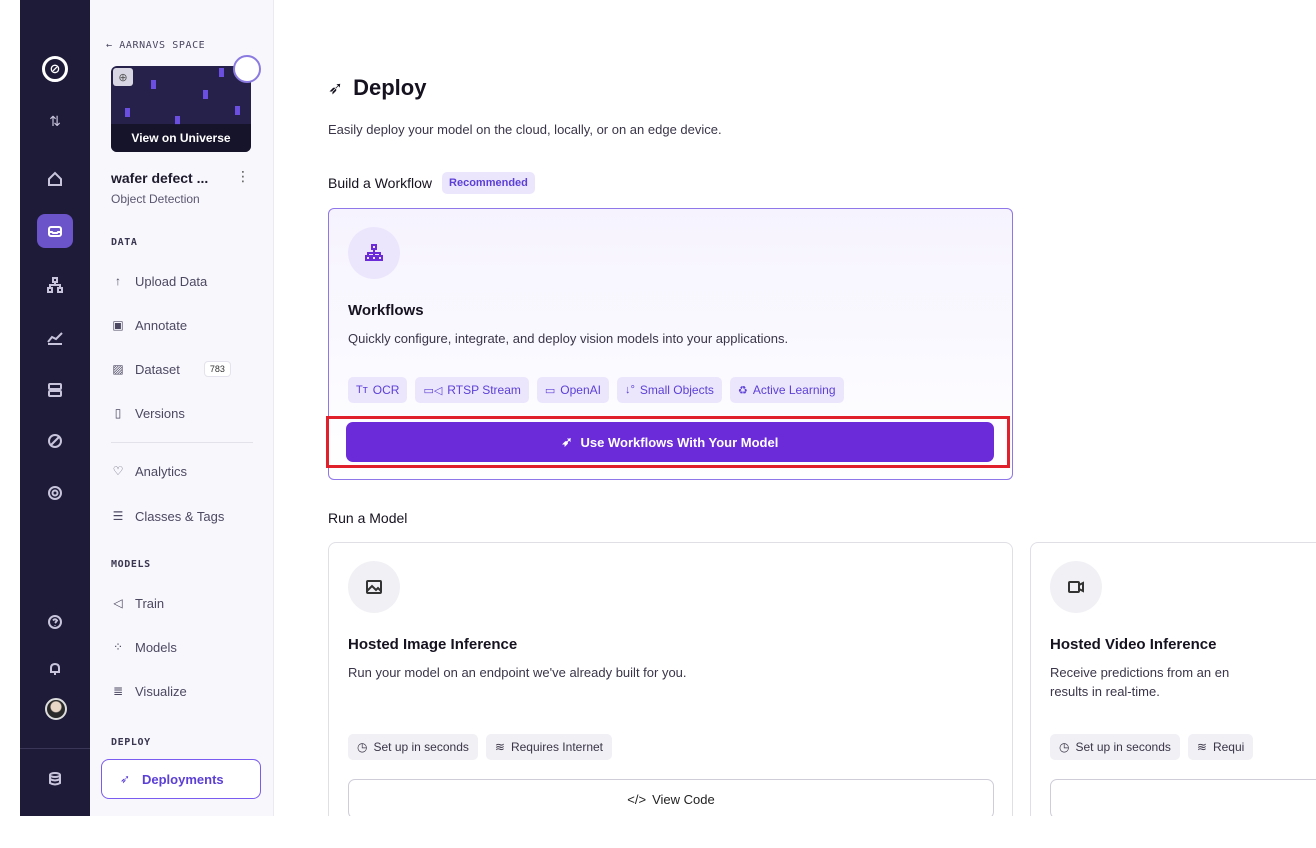  Describe the element at coordinates (123, 77) in the screenshot. I see `globe-icon: ⊕` at that location.